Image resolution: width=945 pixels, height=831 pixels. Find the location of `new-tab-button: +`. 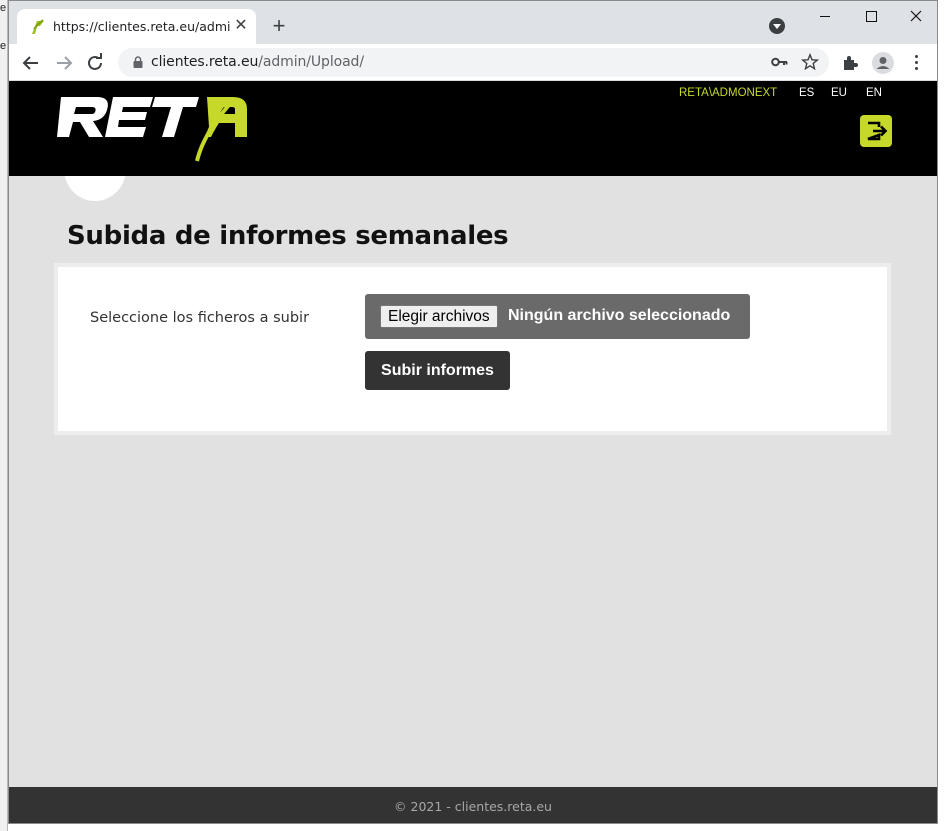

new-tab-button: + is located at coordinates (279, 27).